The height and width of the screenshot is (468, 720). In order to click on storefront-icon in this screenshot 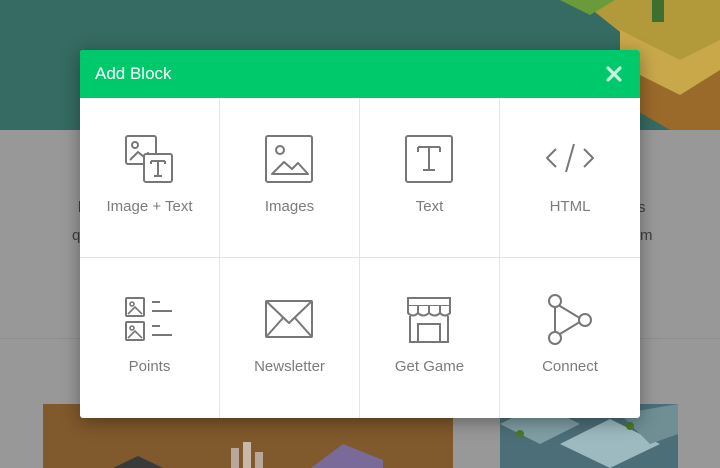, I will do `click(429, 320)`.